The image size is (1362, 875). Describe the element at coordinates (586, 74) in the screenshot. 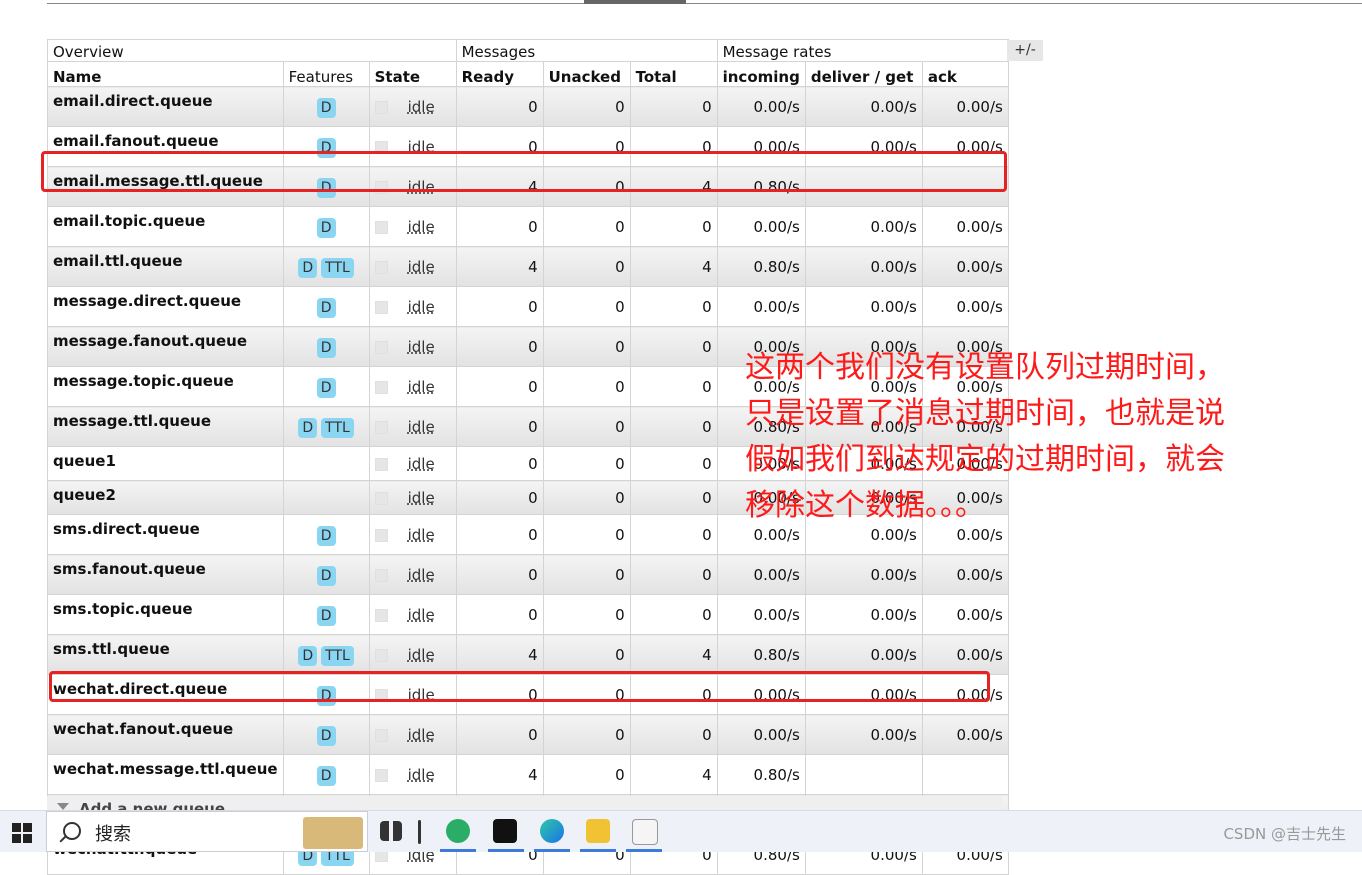

I see `col-unacked: Unacked` at that location.